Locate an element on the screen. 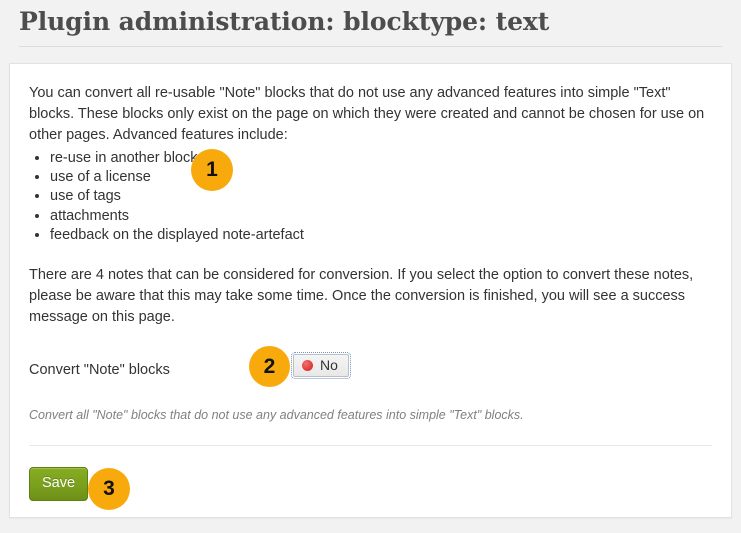 The image size is (741, 533). save-button: Save is located at coordinates (59, 484).